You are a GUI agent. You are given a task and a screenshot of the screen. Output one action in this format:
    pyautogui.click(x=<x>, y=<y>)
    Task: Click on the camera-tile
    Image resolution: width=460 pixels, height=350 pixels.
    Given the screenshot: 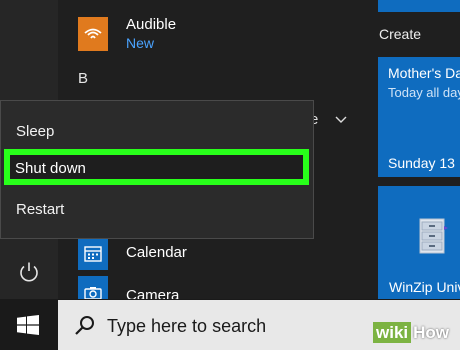 What is the action you would take?
    pyautogui.click(x=93, y=287)
    